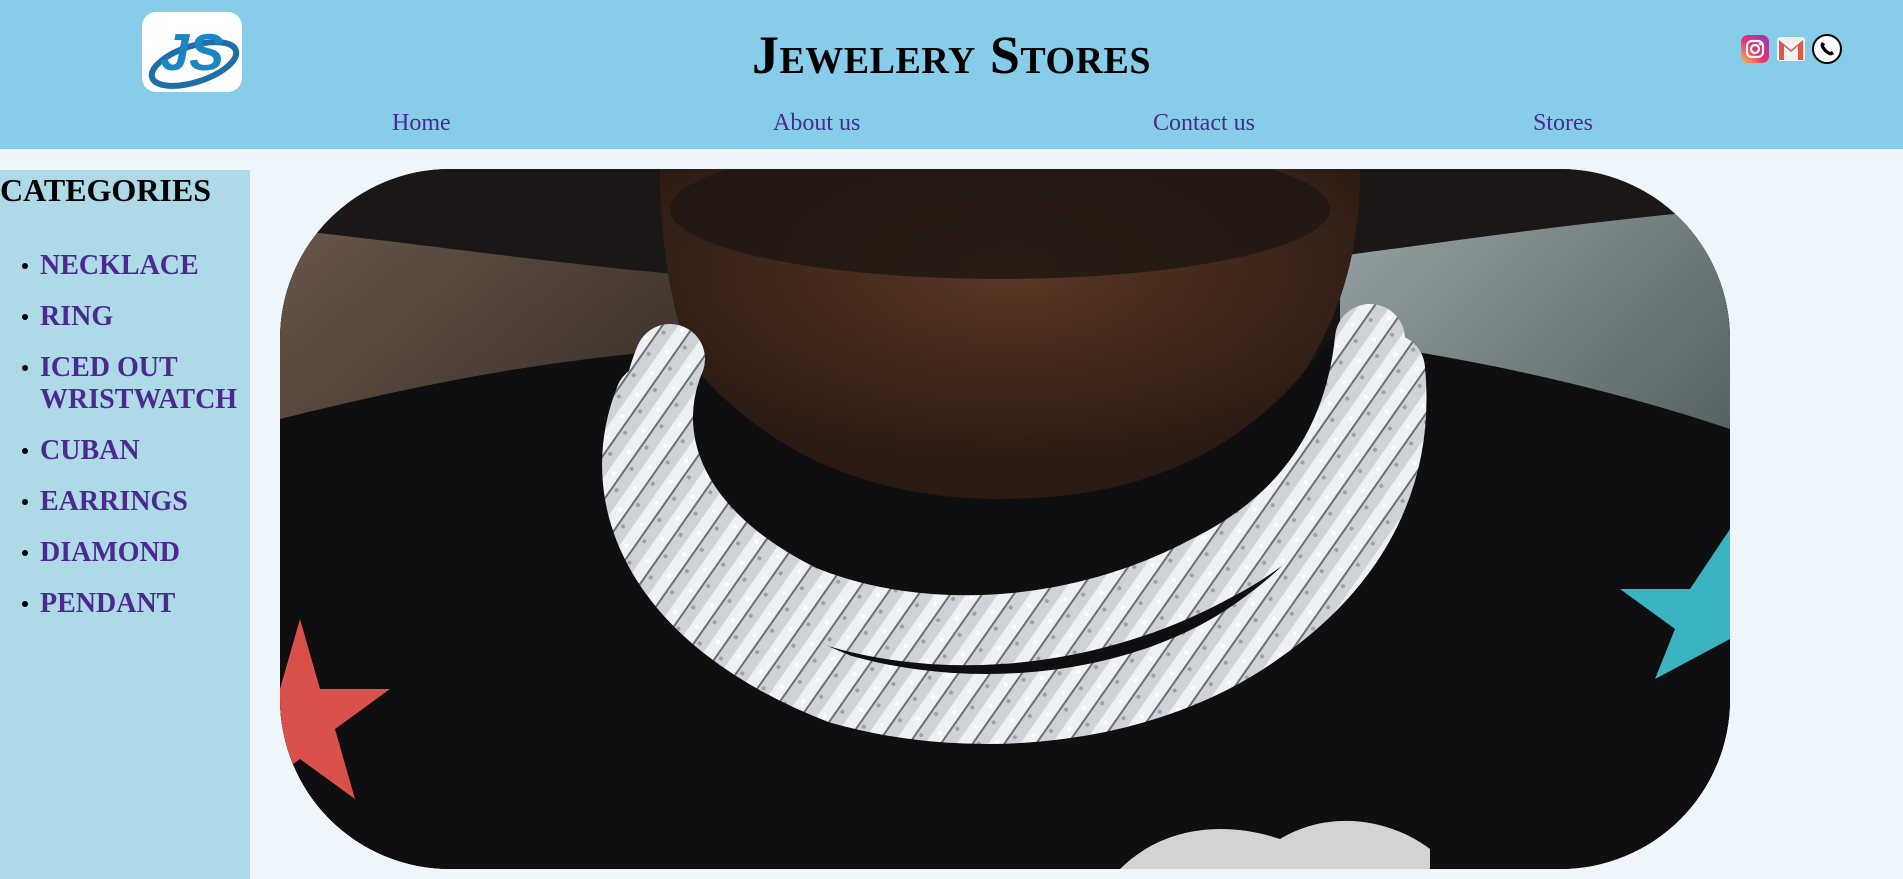 The image size is (1903, 879). I want to click on category-label: RING, so click(77, 316).